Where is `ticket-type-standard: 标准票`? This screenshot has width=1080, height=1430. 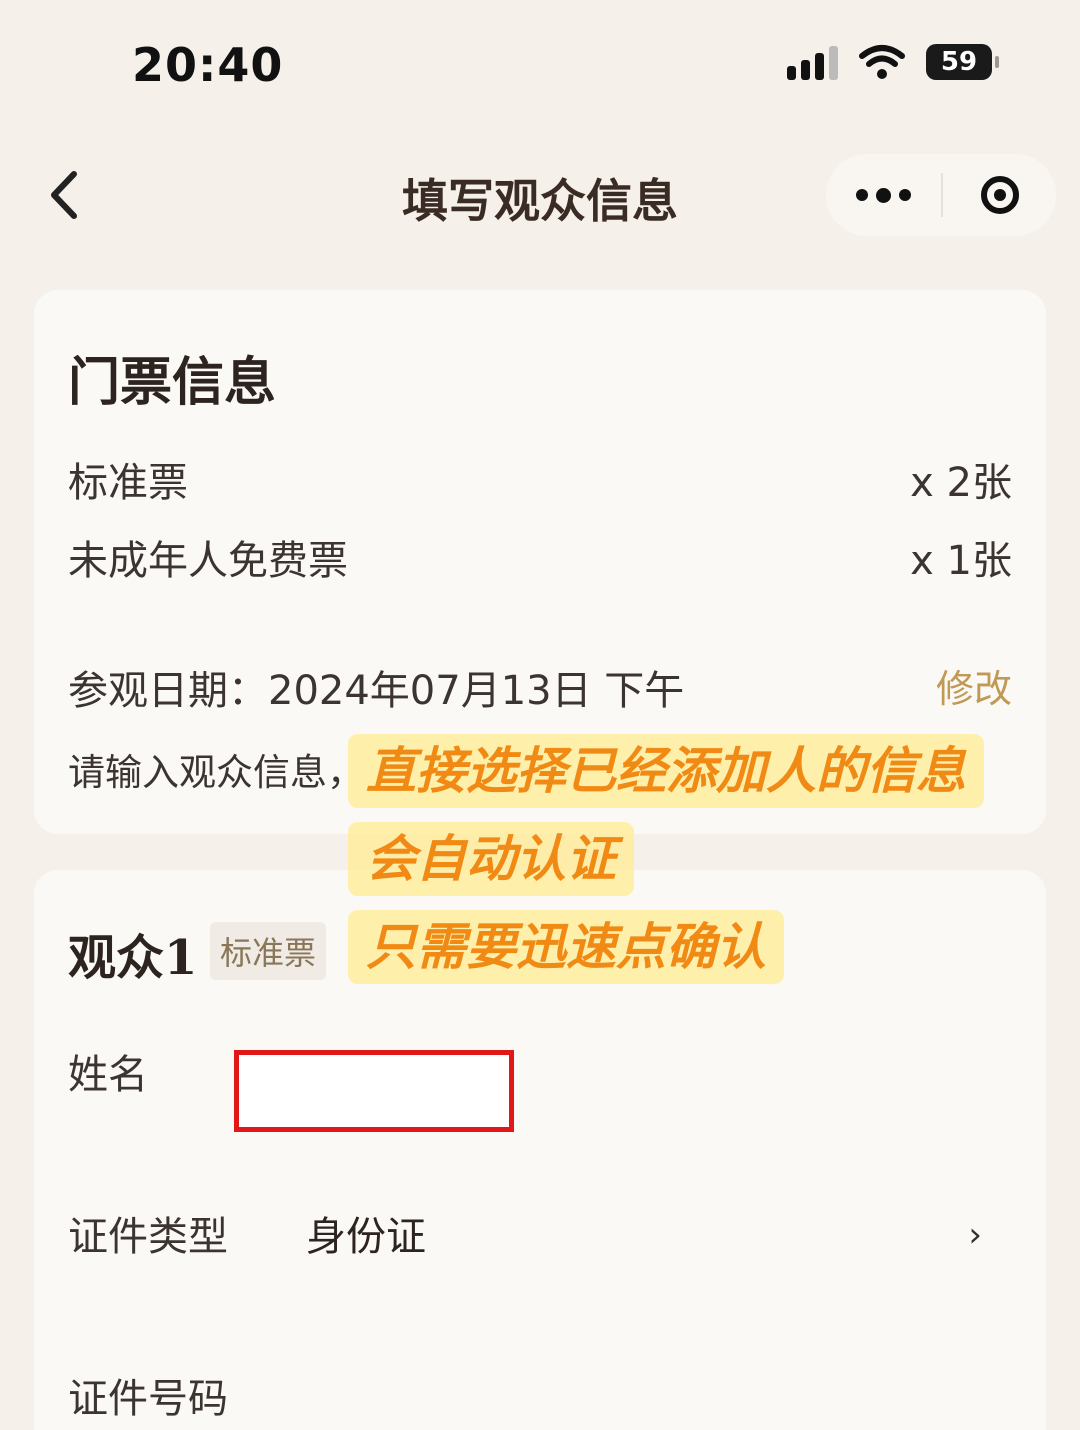 ticket-type-standard: 标准票 is located at coordinates (128, 483).